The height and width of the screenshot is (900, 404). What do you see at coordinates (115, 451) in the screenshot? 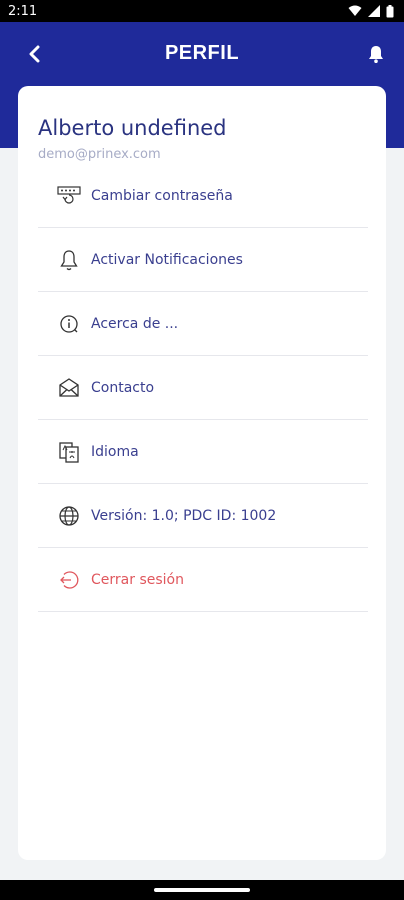
I see `menu-item-label: Idioma` at bounding box center [115, 451].